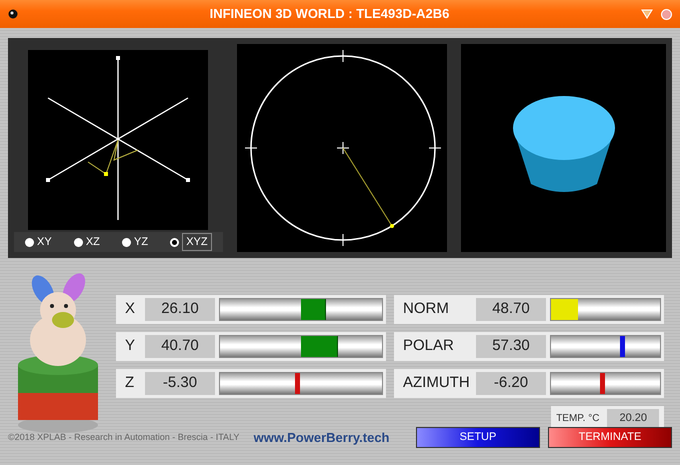  What do you see at coordinates (511, 383) in the screenshot?
I see `gauge-value: -6.20` at bounding box center [511, 383].